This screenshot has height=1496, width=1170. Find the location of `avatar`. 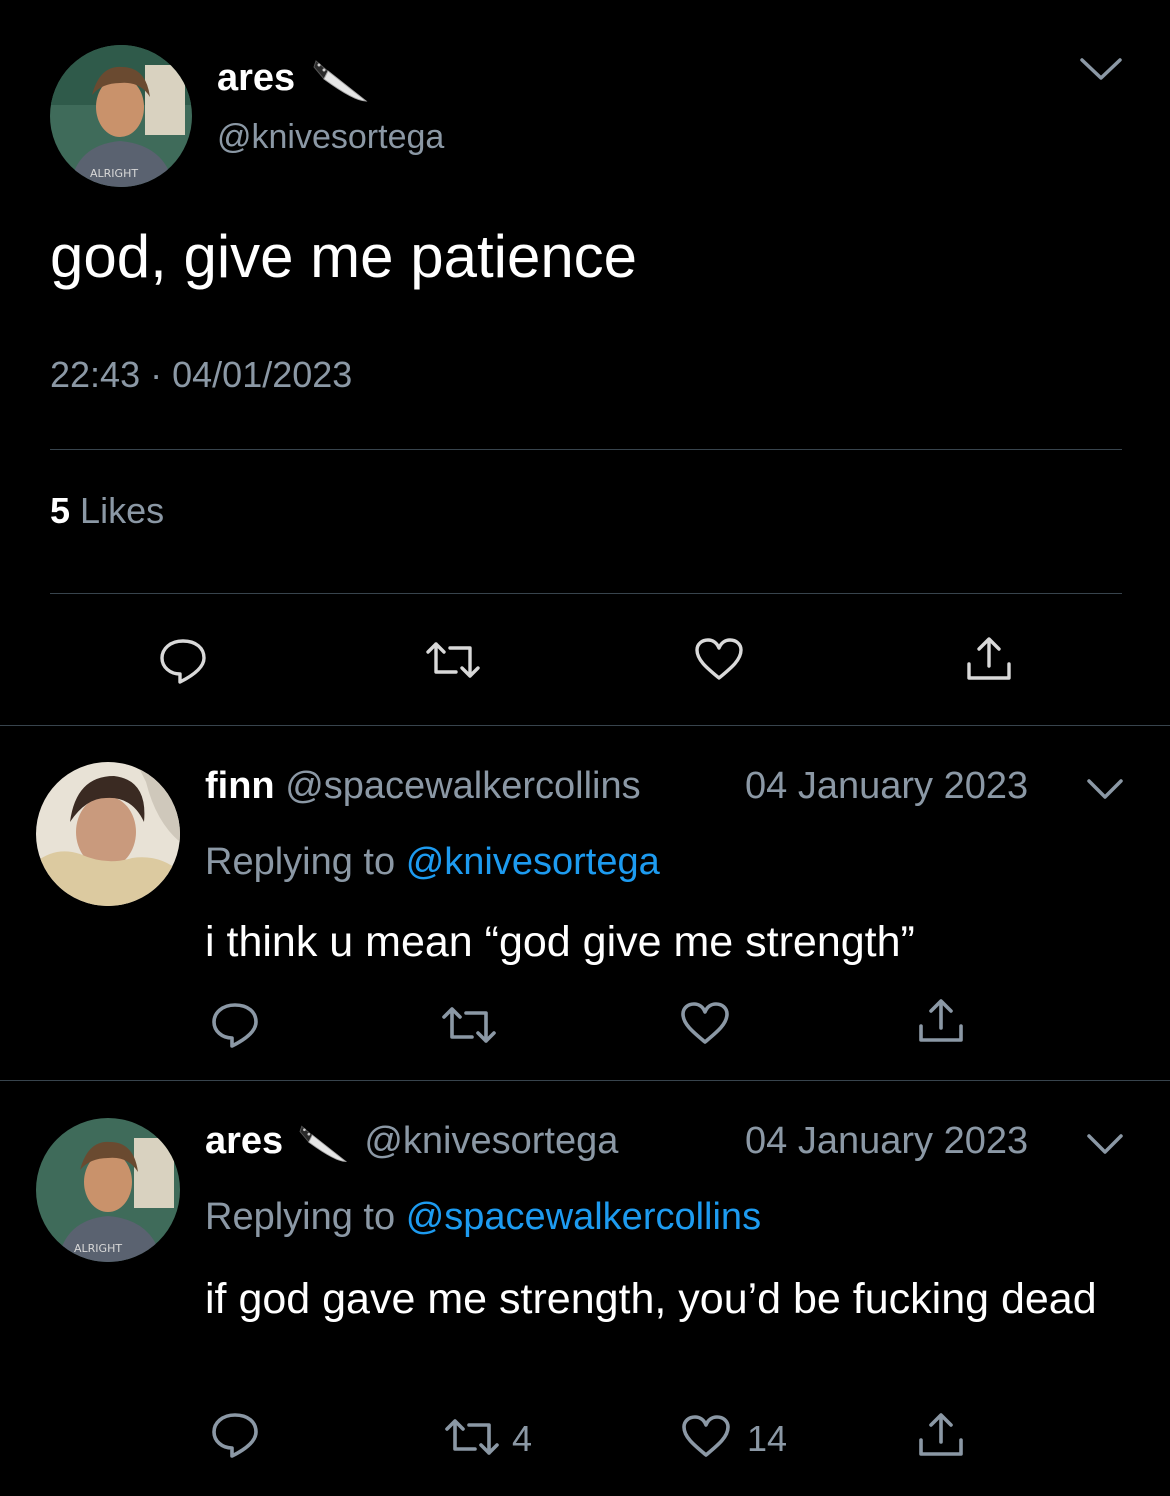

avatar is located at coordinates (108, 834).